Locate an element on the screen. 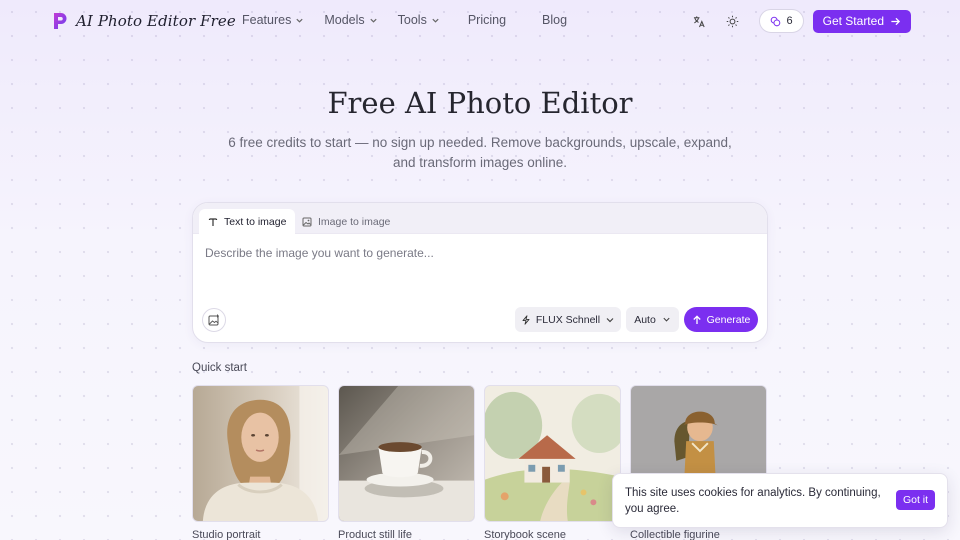 The width and height of the screenshot is (960, 540). text-type-icon is located at coordinates (213, 221).